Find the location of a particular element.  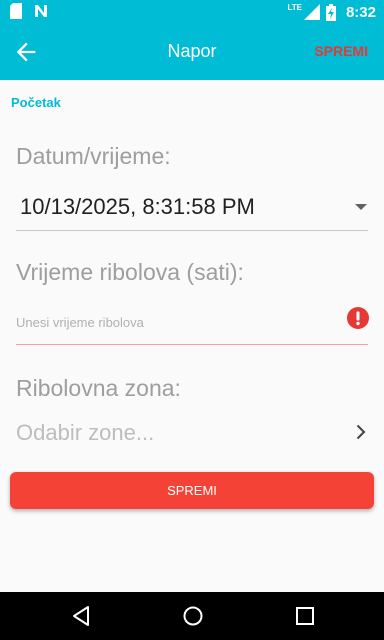

signal-icon is located at coordinates (311, 12).